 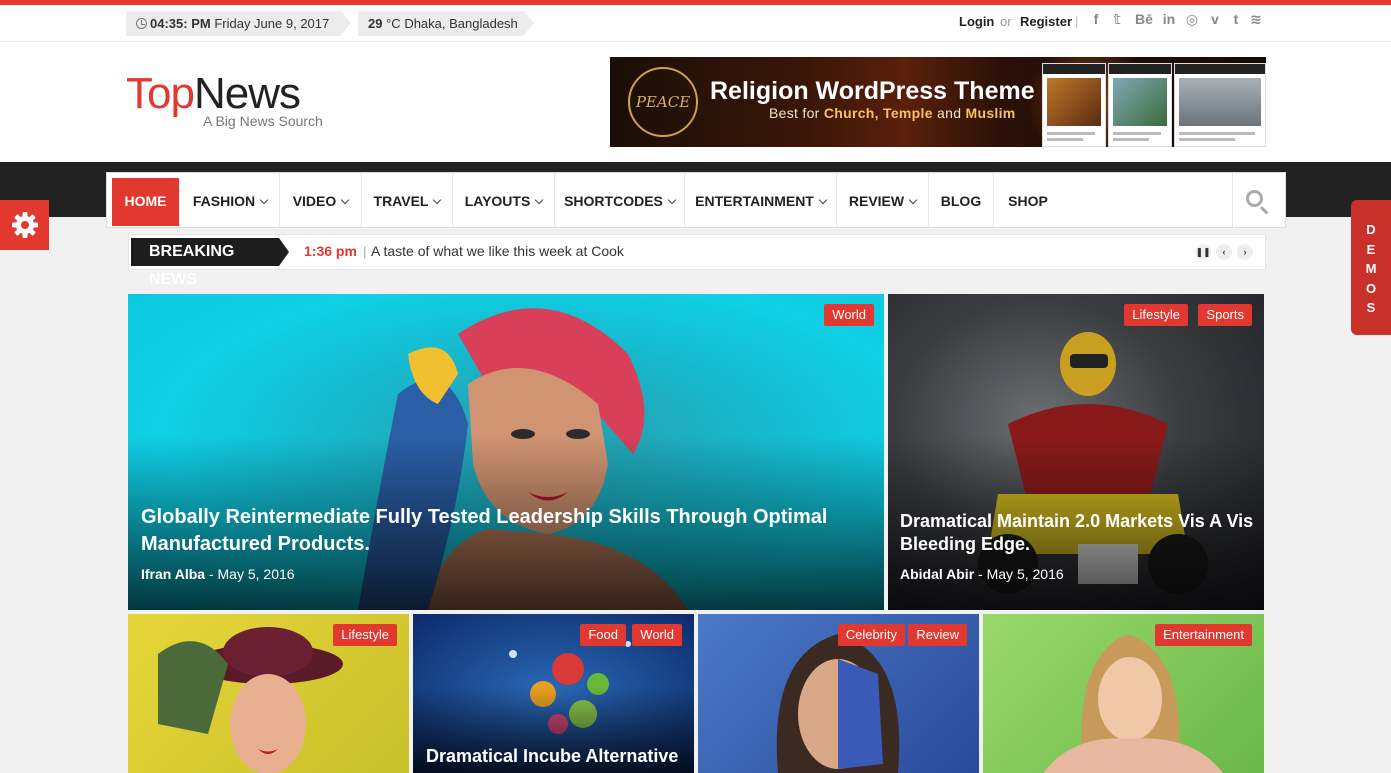 What do you see at coordinates (794, 113) in the screenshot?
I see `banner-subtitle-prefix: Best for` at bounding box center [794, 113].